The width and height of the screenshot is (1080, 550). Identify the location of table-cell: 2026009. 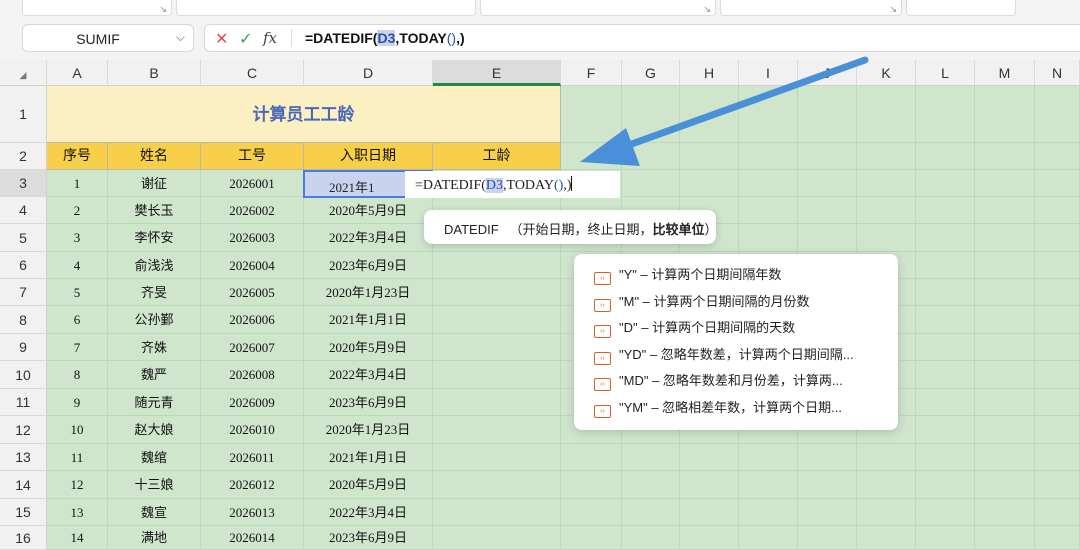
(252, 402).